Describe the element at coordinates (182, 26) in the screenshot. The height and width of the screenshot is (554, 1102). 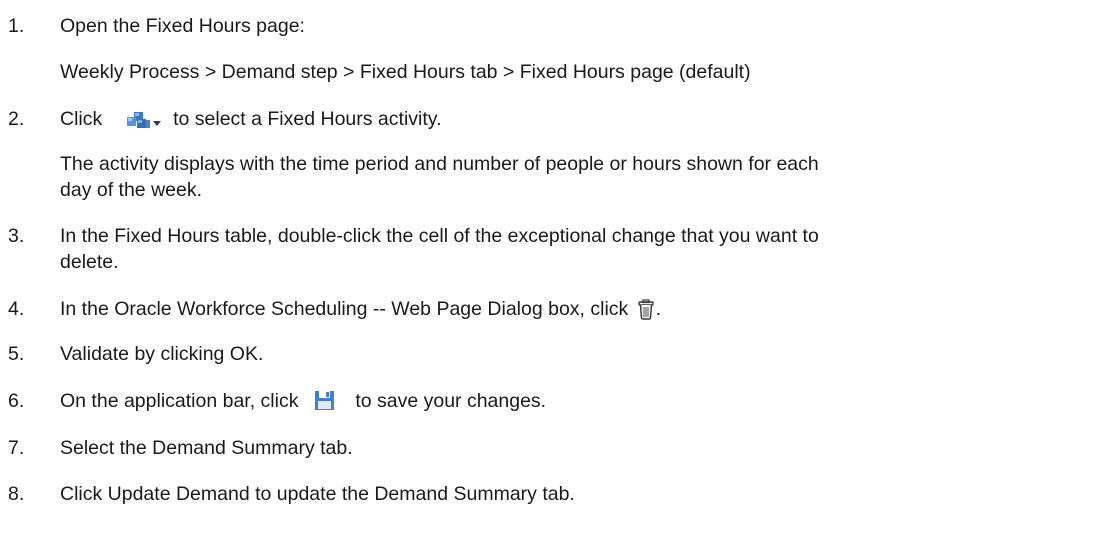
I see `step-text: Open the Fixed Hours page:` at that location.